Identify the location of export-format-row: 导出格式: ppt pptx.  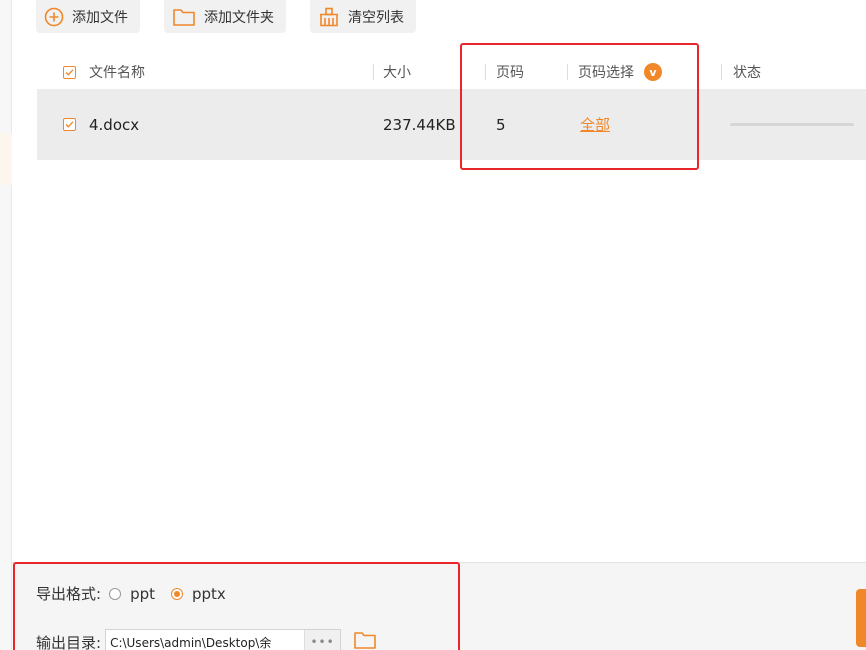
(139, 593).